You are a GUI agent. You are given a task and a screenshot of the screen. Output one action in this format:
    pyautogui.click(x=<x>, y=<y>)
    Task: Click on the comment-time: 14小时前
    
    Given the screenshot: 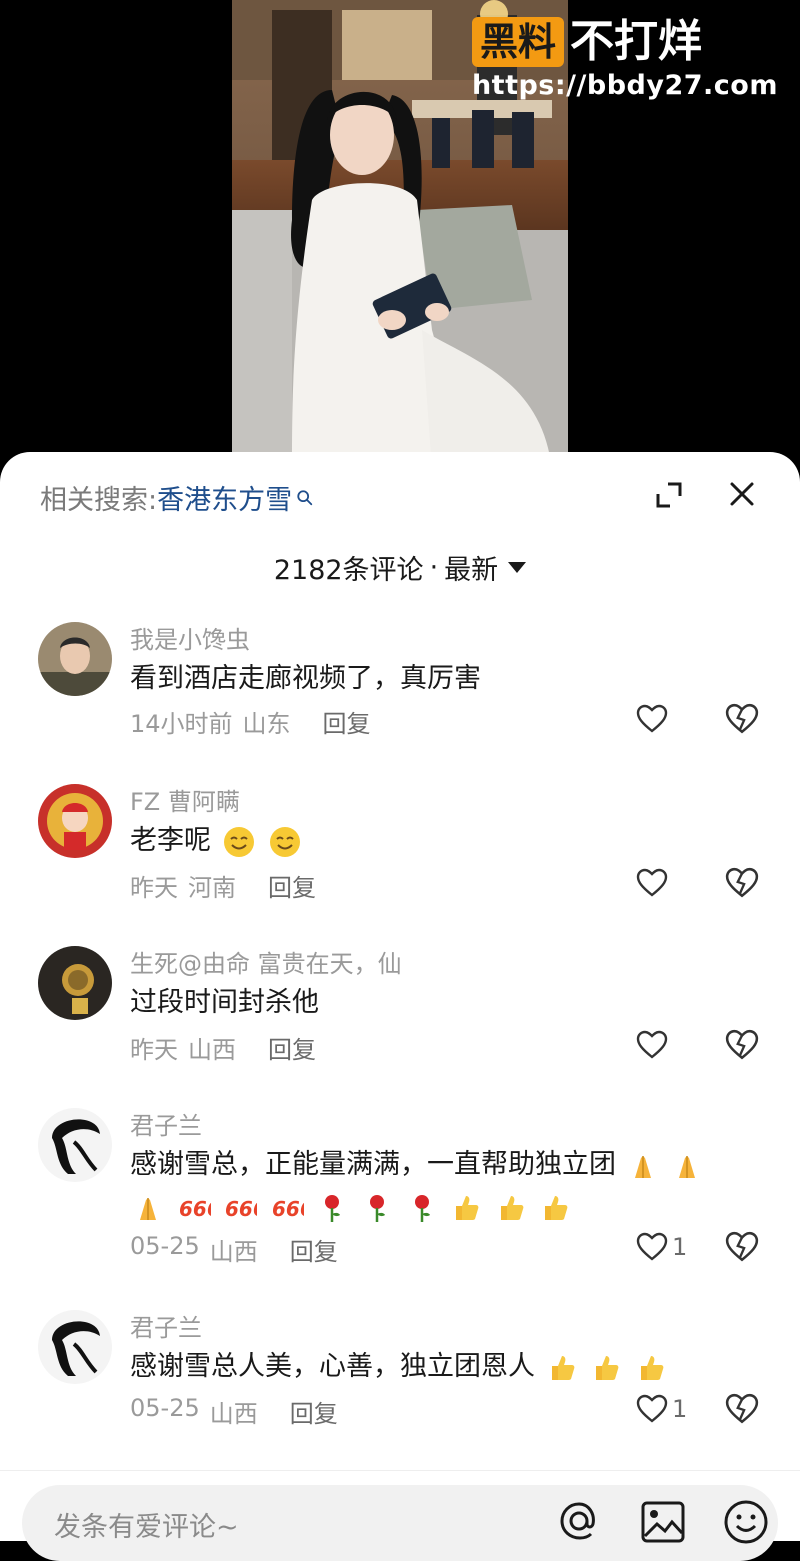 What is the action you would take?
    pyautogui.click(x=181, y=724)
    